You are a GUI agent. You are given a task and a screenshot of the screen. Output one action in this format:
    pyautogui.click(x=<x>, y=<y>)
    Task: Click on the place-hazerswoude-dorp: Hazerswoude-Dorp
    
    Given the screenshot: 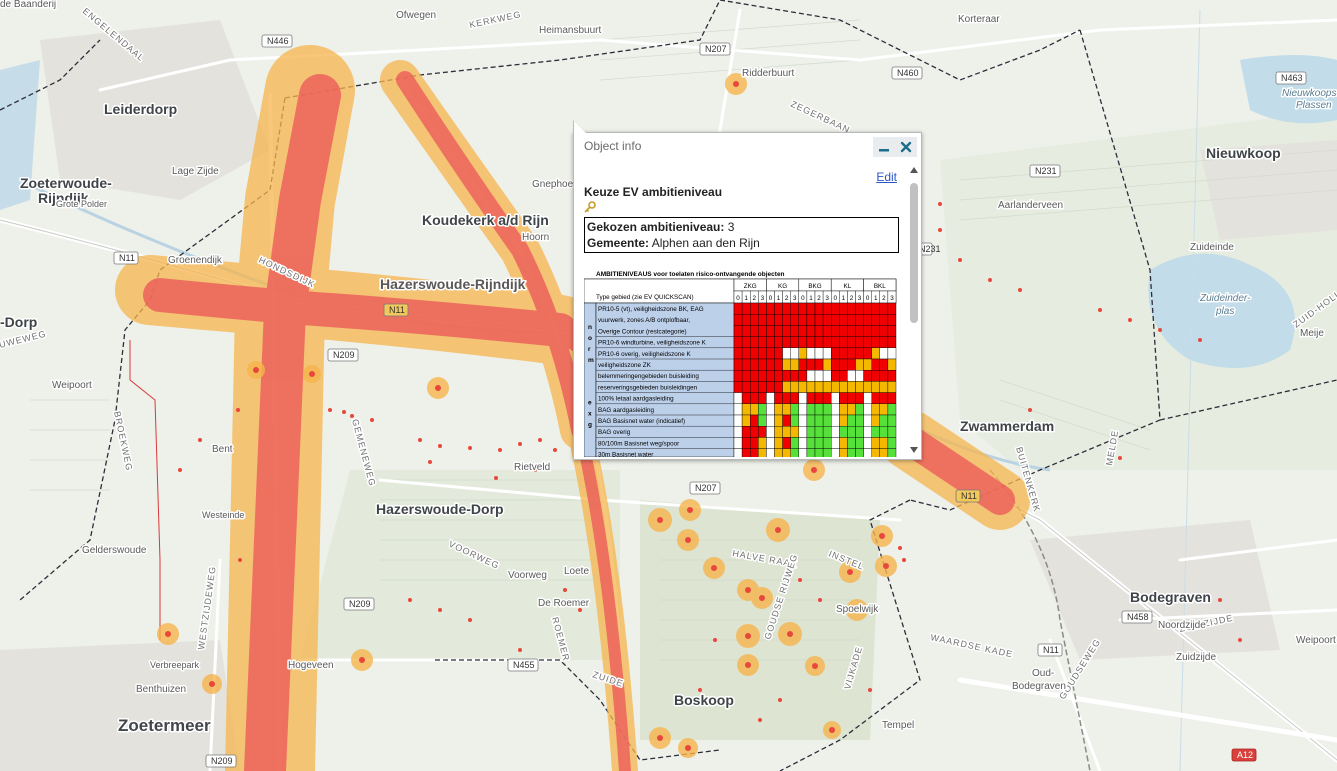 What is the action you would take?
    pyautogui.click(x=440, y=509)
    